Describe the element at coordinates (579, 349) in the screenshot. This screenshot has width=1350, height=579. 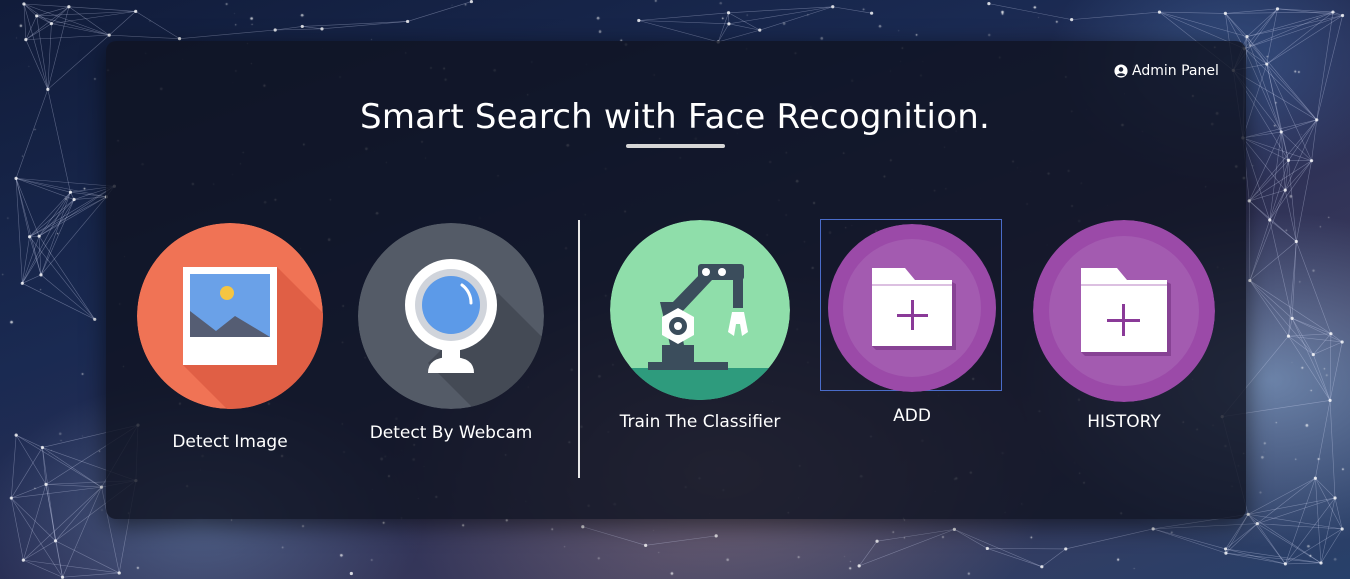
I see `vertical-divider` at that location.